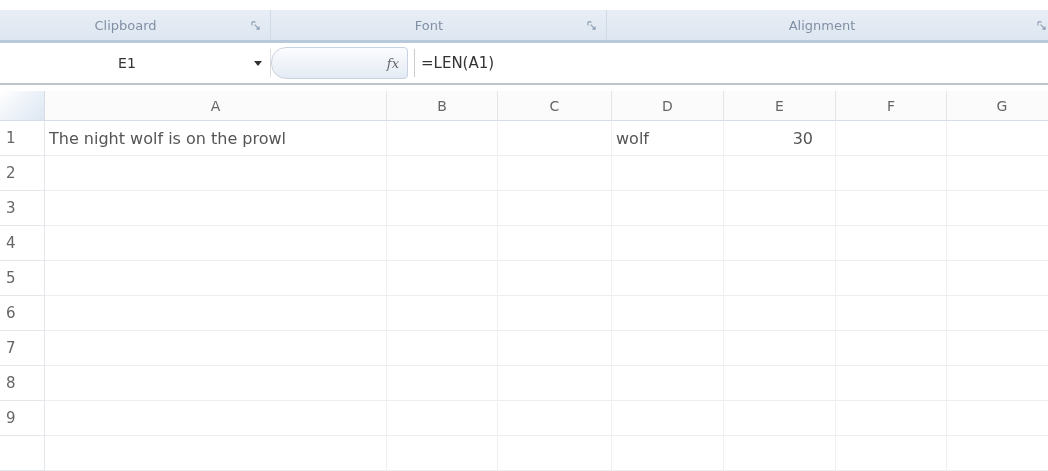  Describe the element at coordinates (125, 25) in the screenshot. I see `group-label: Clipboard` at that location.